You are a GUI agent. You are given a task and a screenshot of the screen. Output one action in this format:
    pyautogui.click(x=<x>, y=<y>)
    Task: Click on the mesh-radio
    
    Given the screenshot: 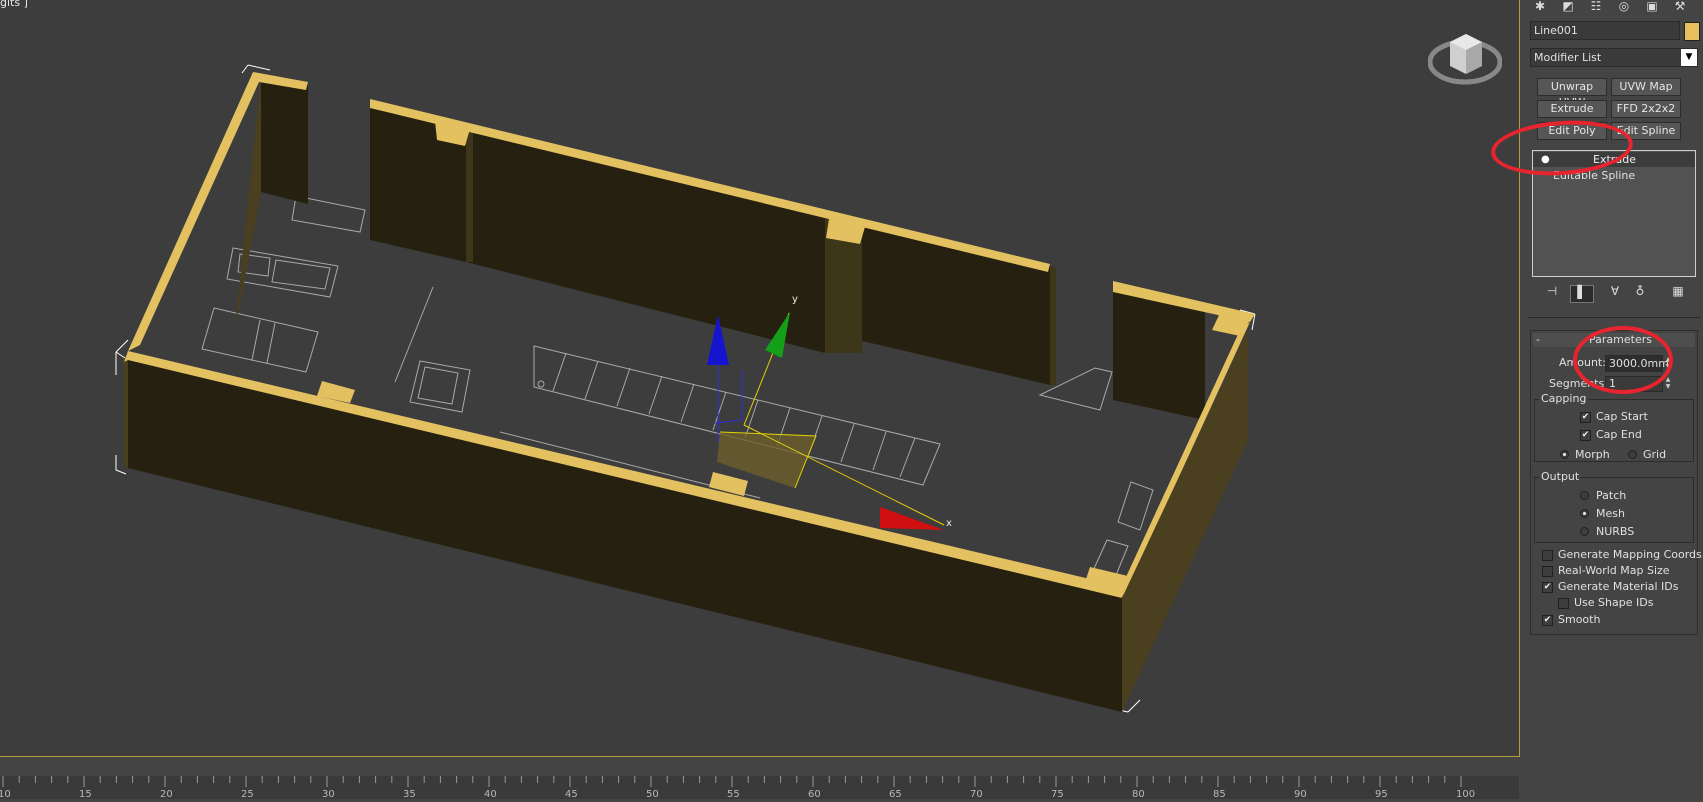 What is the action you would take?
    pyautogui.click(x=1584, y=513)
    